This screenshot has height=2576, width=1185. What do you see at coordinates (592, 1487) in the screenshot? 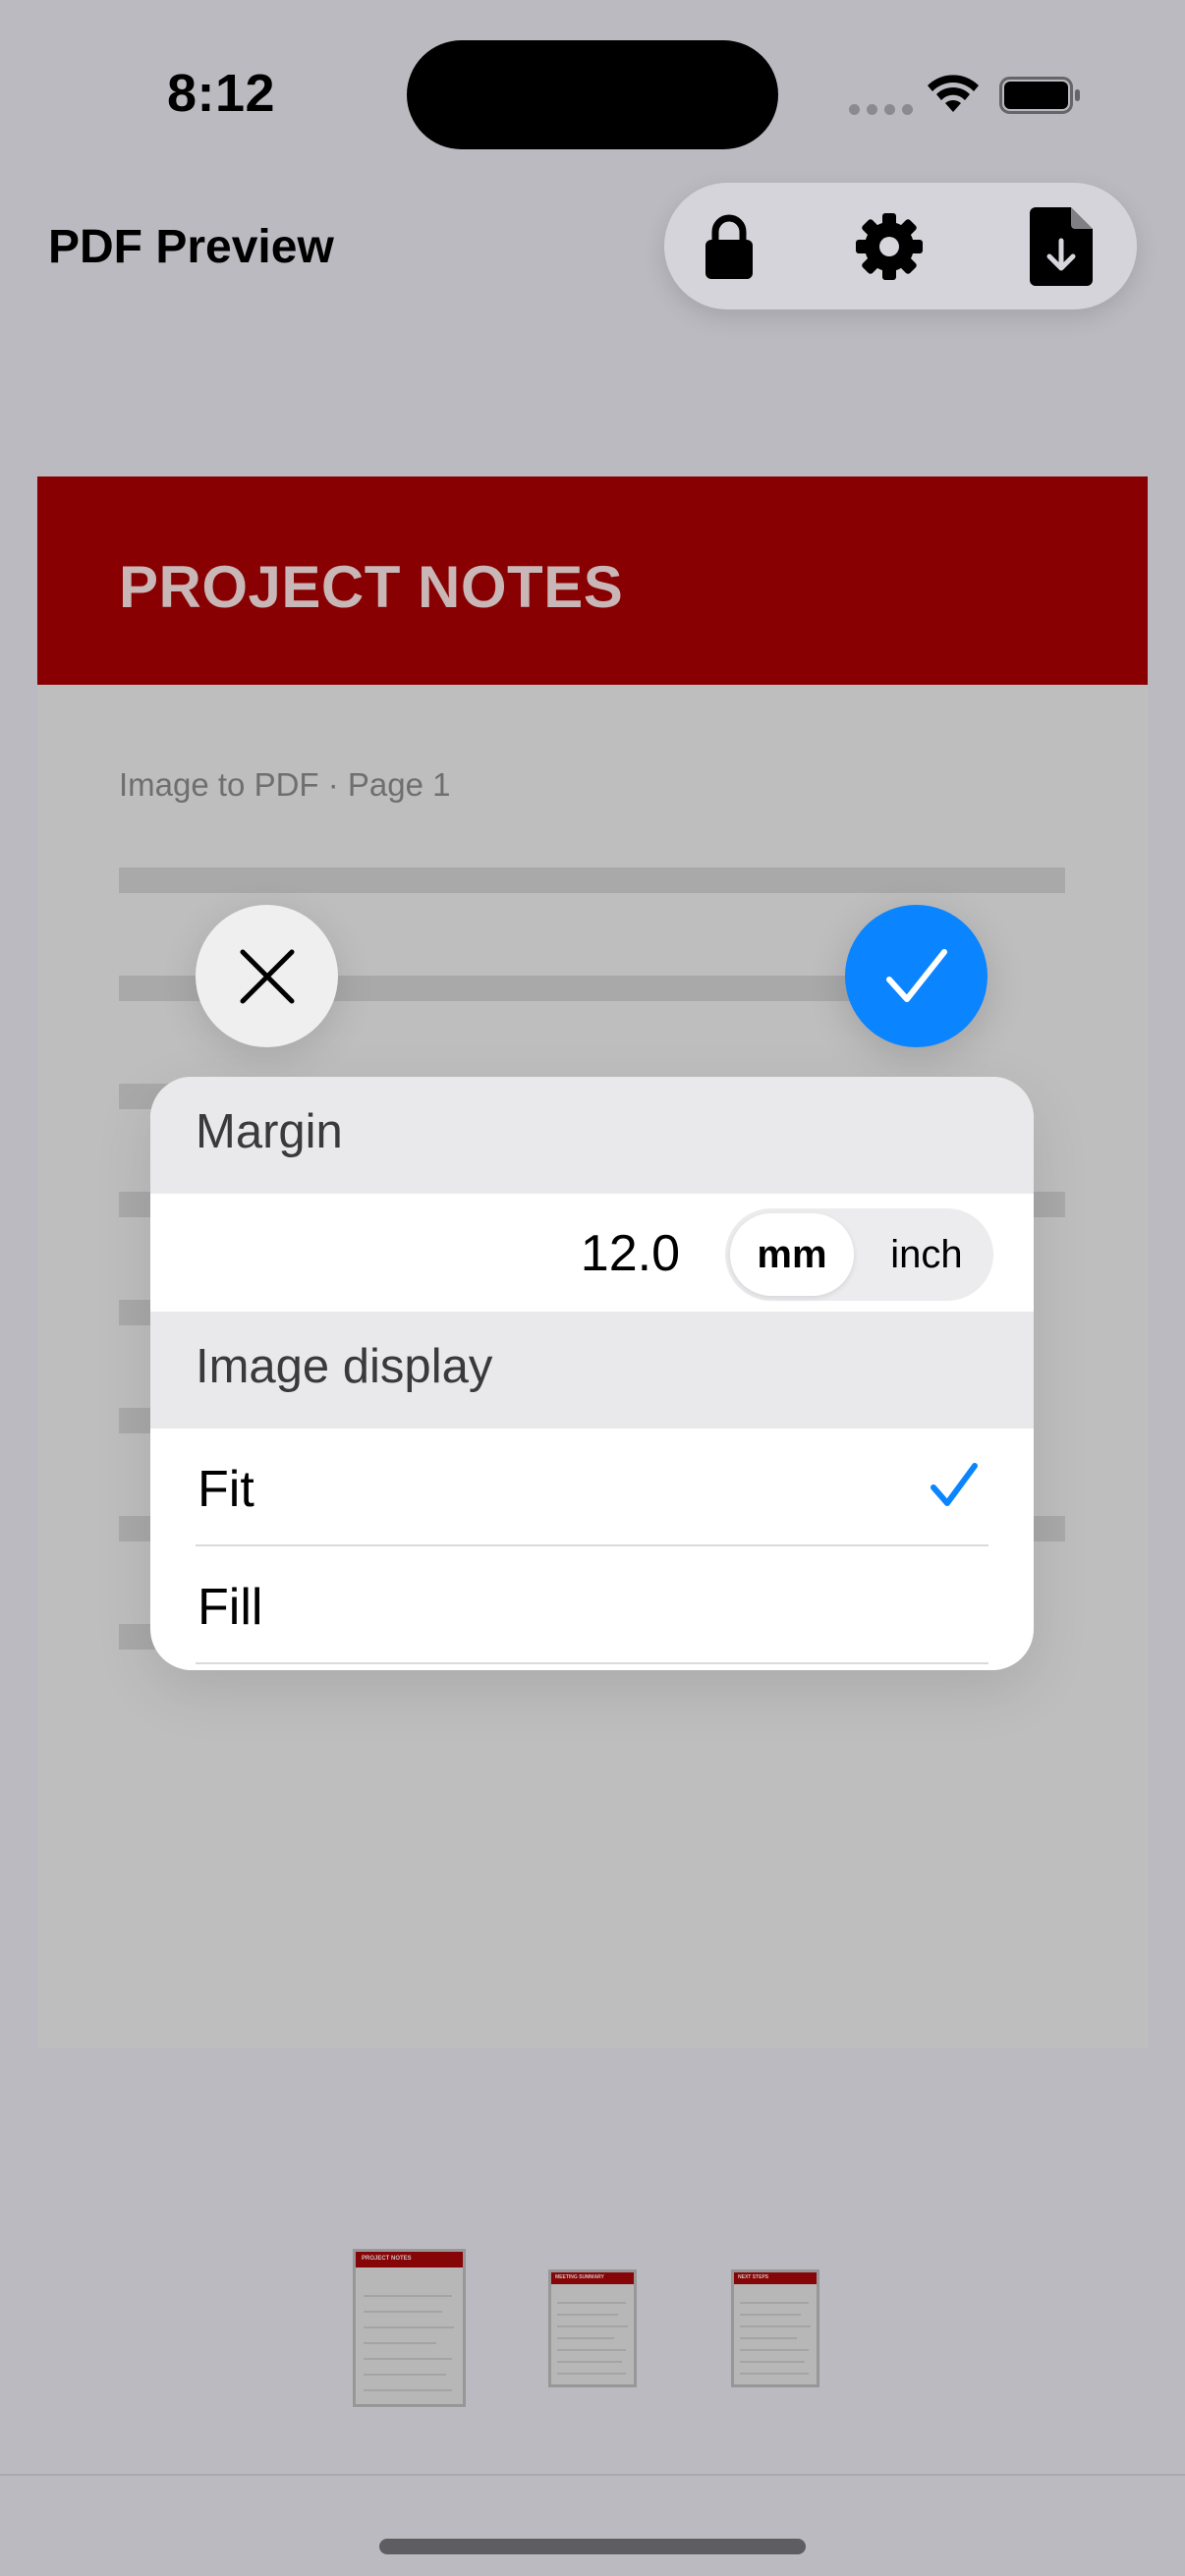
I see `option-row-fit: Fit` at bounding box center [592, 1487].